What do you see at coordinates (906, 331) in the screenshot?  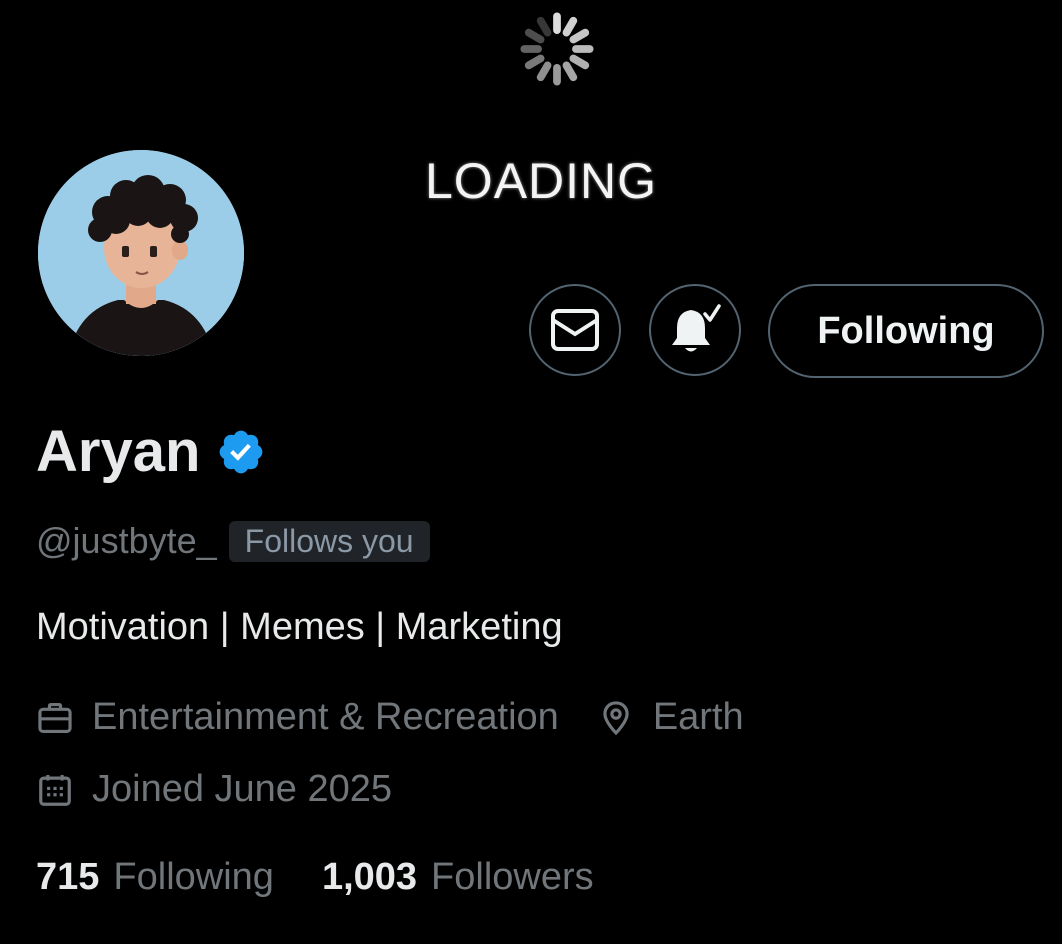 I see `following-button: Following` at bounding box center [906, 331].